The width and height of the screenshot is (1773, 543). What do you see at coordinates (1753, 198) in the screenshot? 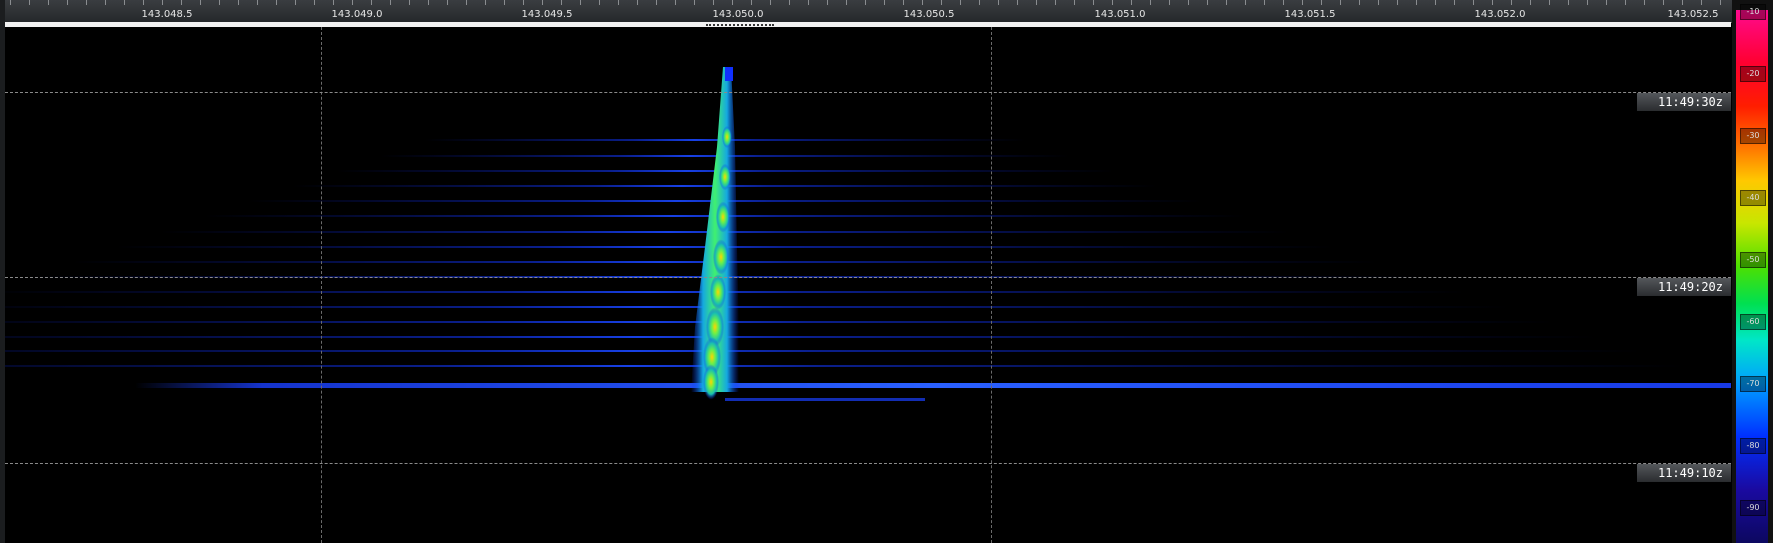
I see `scale-tick-label: -40` at bounding box center [1753, 198].